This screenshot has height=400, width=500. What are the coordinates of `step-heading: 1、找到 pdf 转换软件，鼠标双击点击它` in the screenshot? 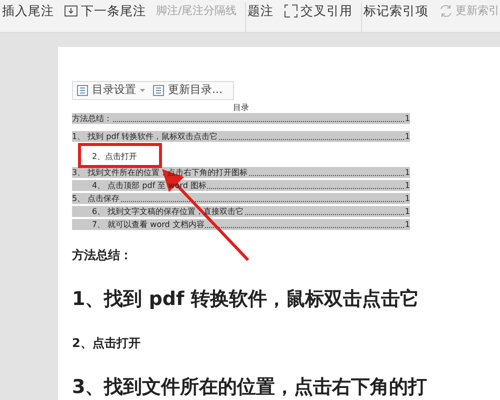 It's located at (246, 299).